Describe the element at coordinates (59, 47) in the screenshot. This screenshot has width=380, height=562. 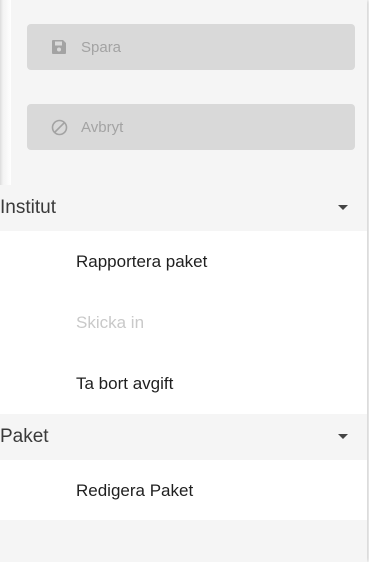
I see `floppy-disk-icon` at that location.